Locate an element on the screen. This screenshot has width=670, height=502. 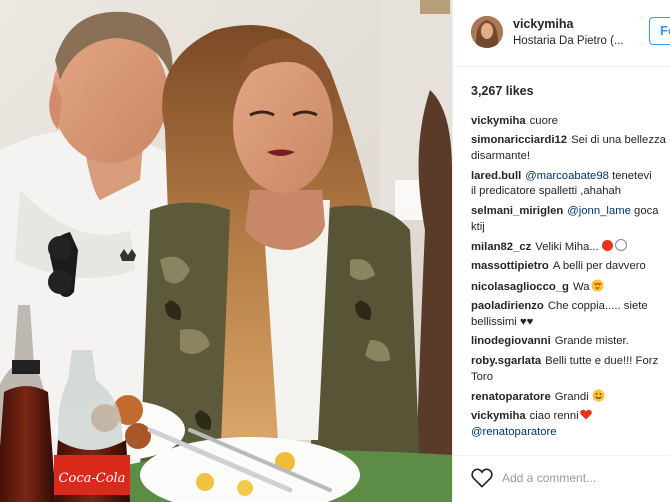
comment-mention: @jonn_lame is located at coordinates (599, 211).